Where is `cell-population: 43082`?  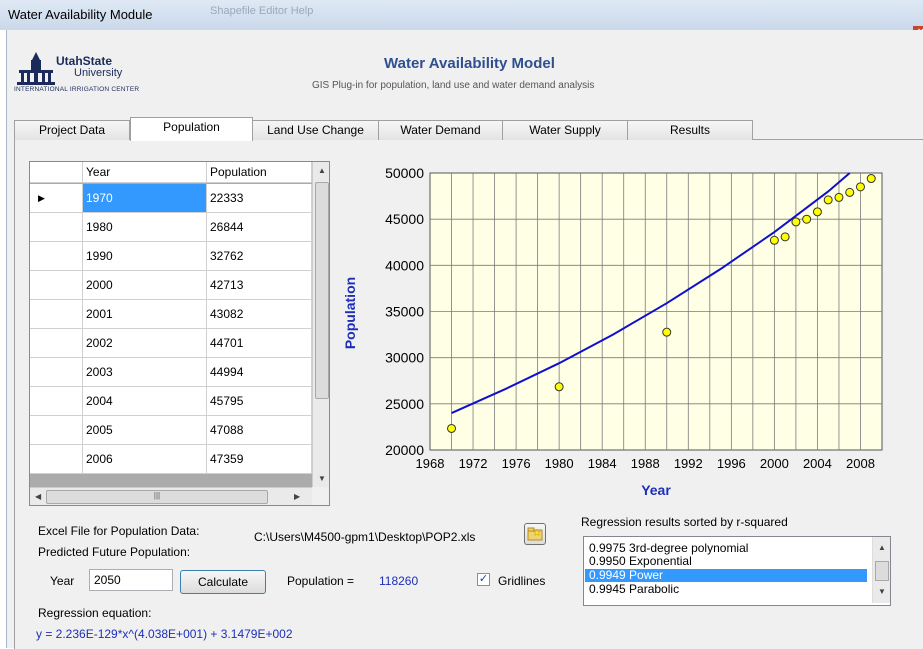
cell-population: 43082 is located at coordinates (259, 314).